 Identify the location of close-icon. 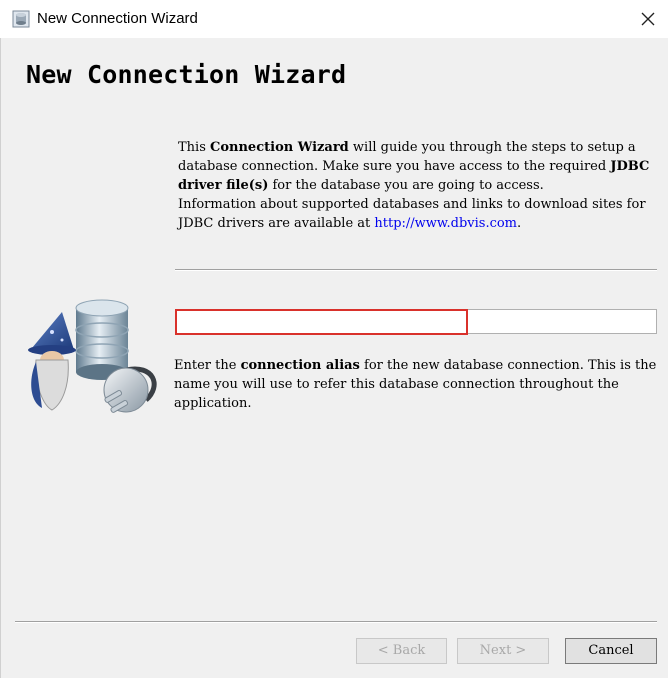
(648, 19).